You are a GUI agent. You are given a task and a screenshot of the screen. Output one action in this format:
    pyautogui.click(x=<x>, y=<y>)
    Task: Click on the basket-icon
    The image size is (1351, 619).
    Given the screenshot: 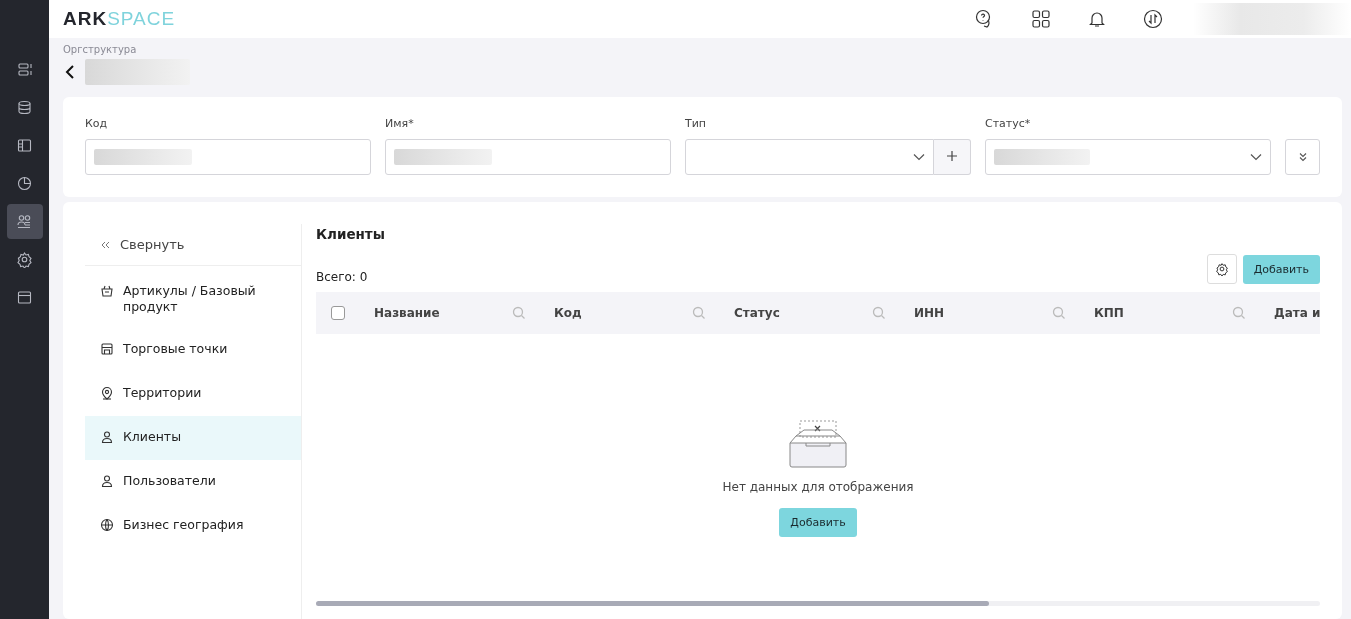 What is the action you would take?
    pyautogui.click(x=107, y=291)
    